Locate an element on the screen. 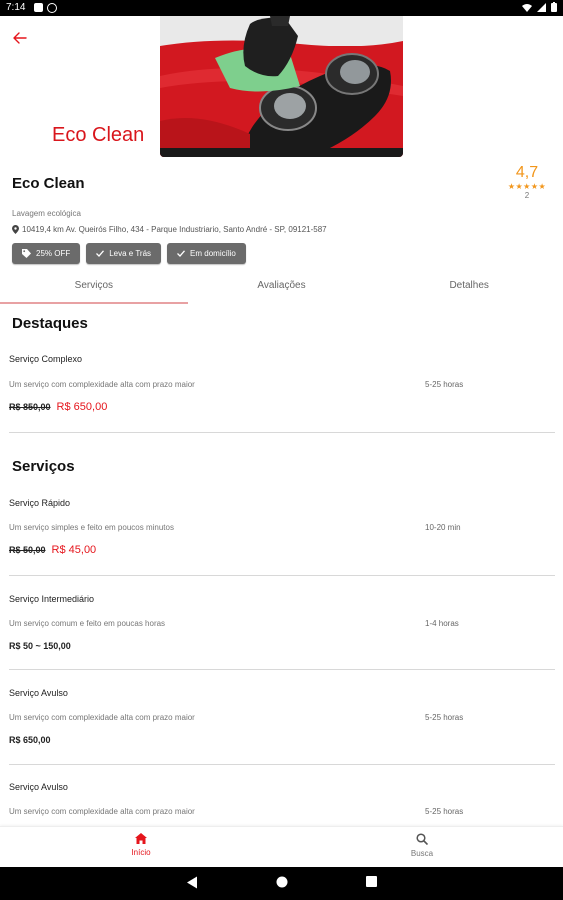  wifi-icon is located at coordinates (527, 7).